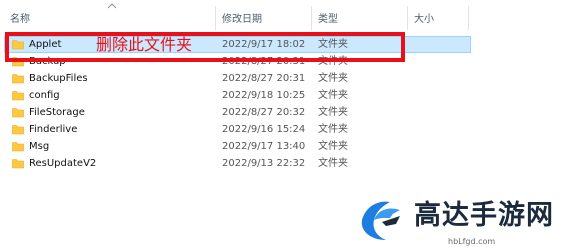  Describe the element at coordinates (53, 129) in the screenshot. I see `file-name: Finderlive` at that location.